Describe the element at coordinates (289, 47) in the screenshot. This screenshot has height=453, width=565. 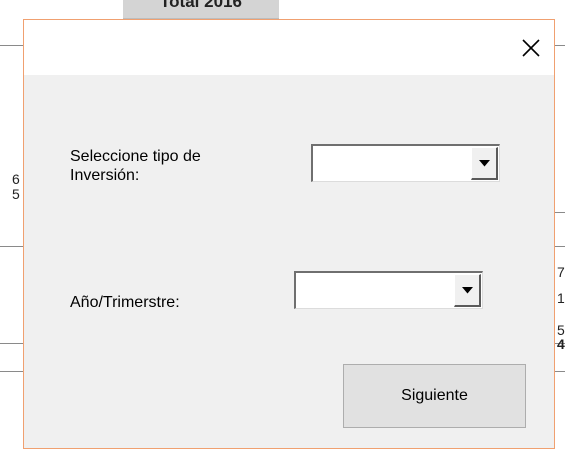
I see `dialog-titlebar` at that location.